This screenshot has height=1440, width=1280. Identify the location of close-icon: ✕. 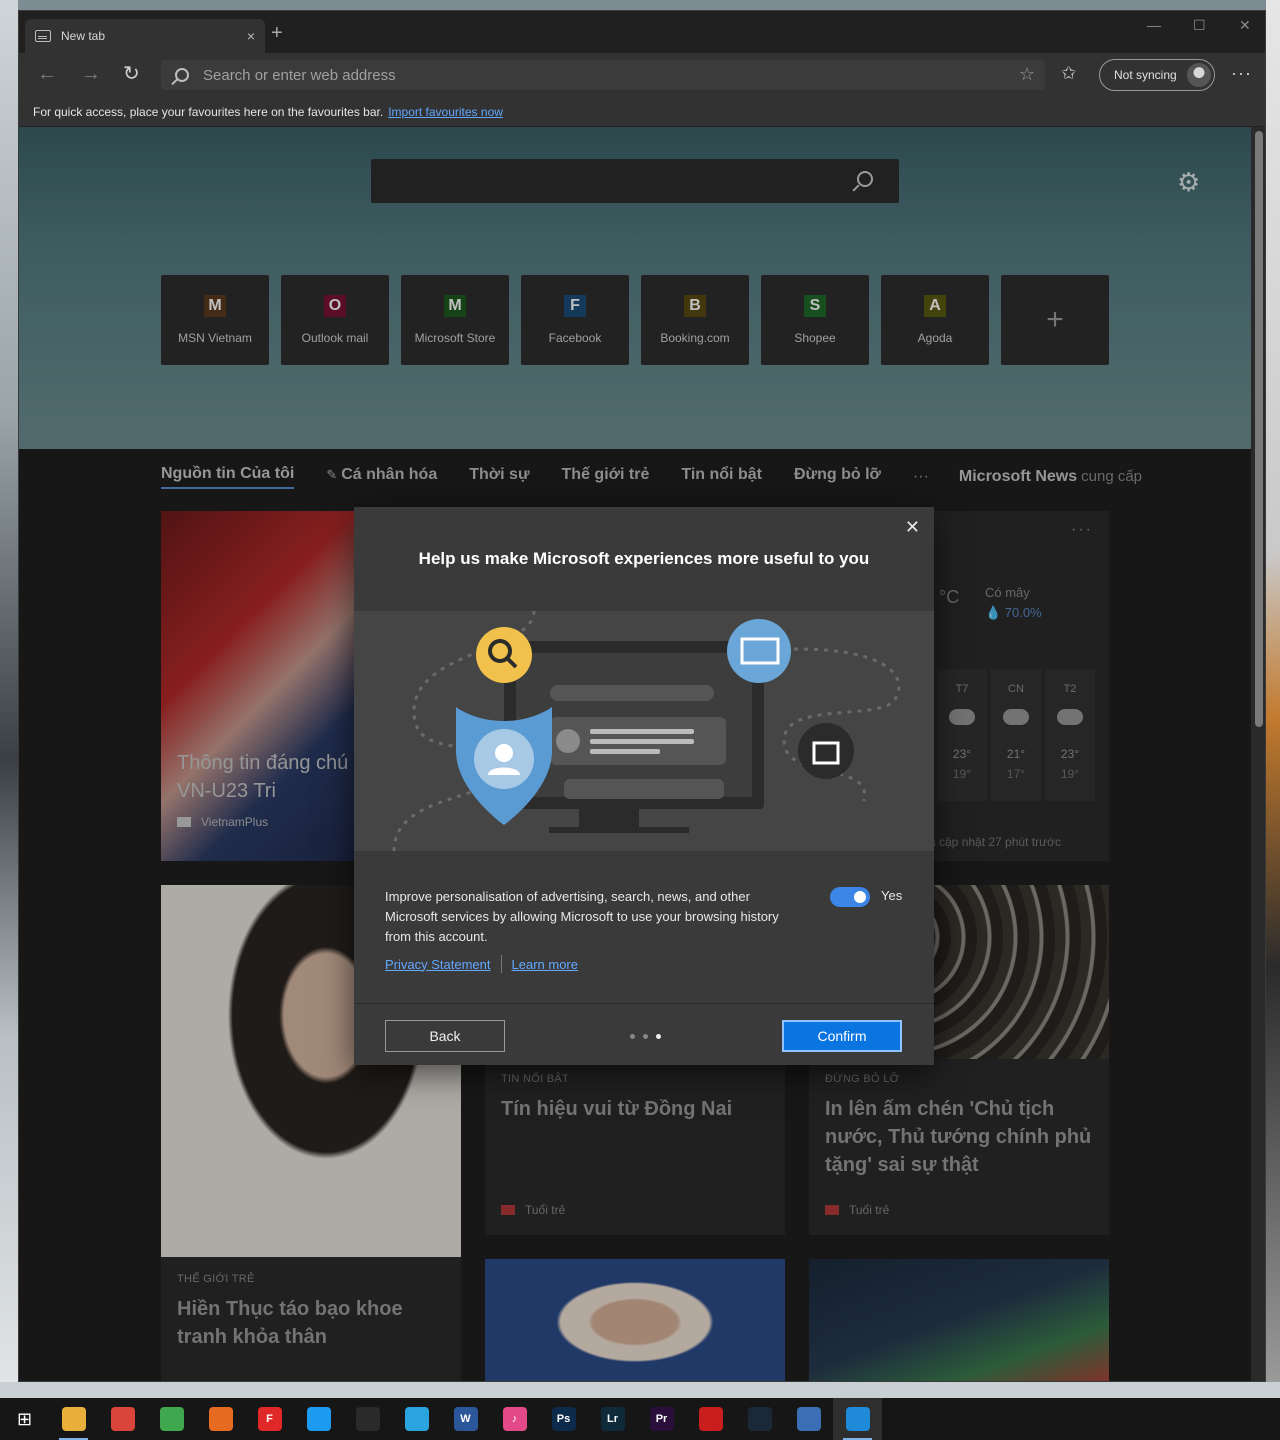
(912, 527).